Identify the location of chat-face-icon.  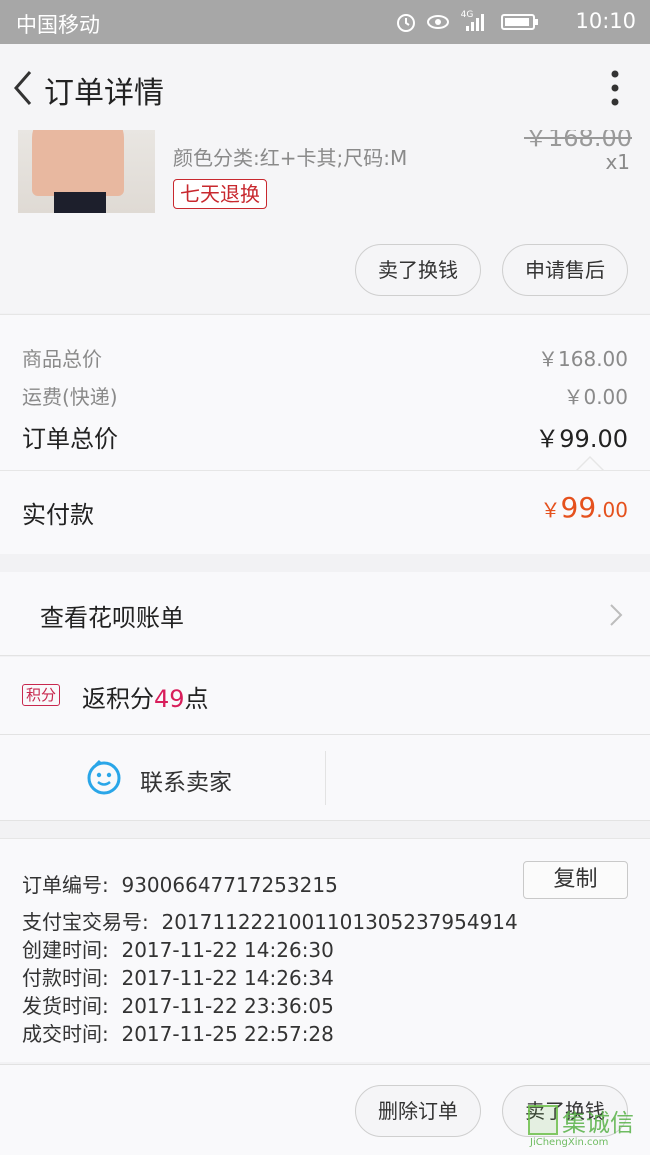
(104, 777).